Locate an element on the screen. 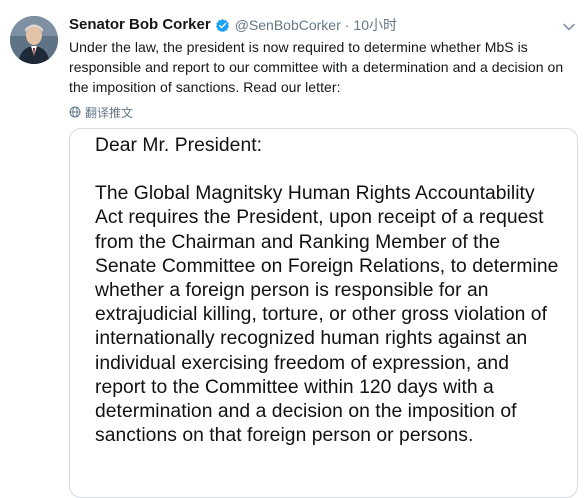  translate-tweet-link: 翻译推文 is located at coordinates (101, 112).